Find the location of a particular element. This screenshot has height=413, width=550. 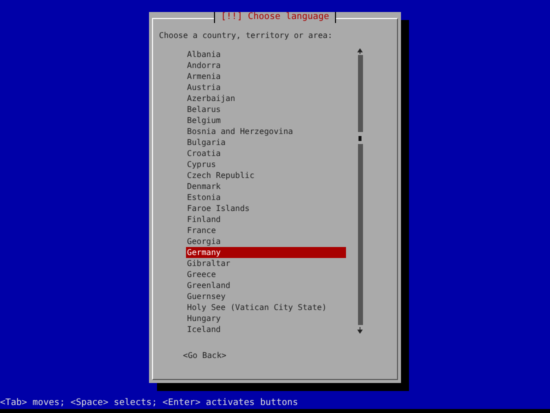

country-item: Albania is located at coordinates (266, 54).